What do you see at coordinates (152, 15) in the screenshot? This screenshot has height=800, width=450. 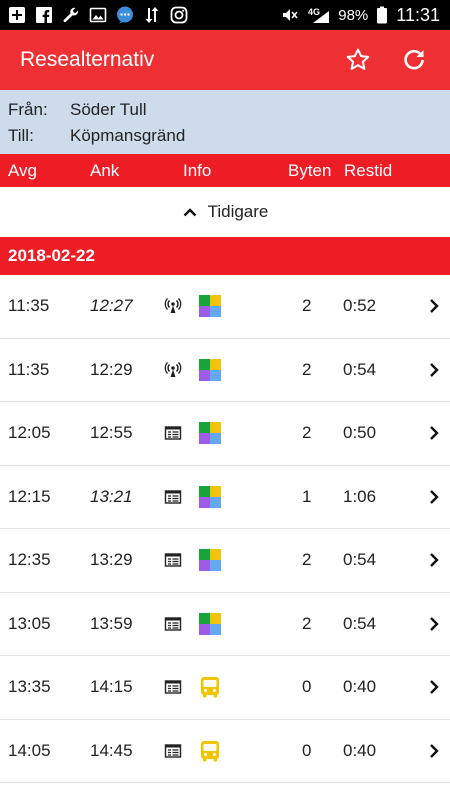 I see `data-transfer-icon` at bounding box center [152, 15].